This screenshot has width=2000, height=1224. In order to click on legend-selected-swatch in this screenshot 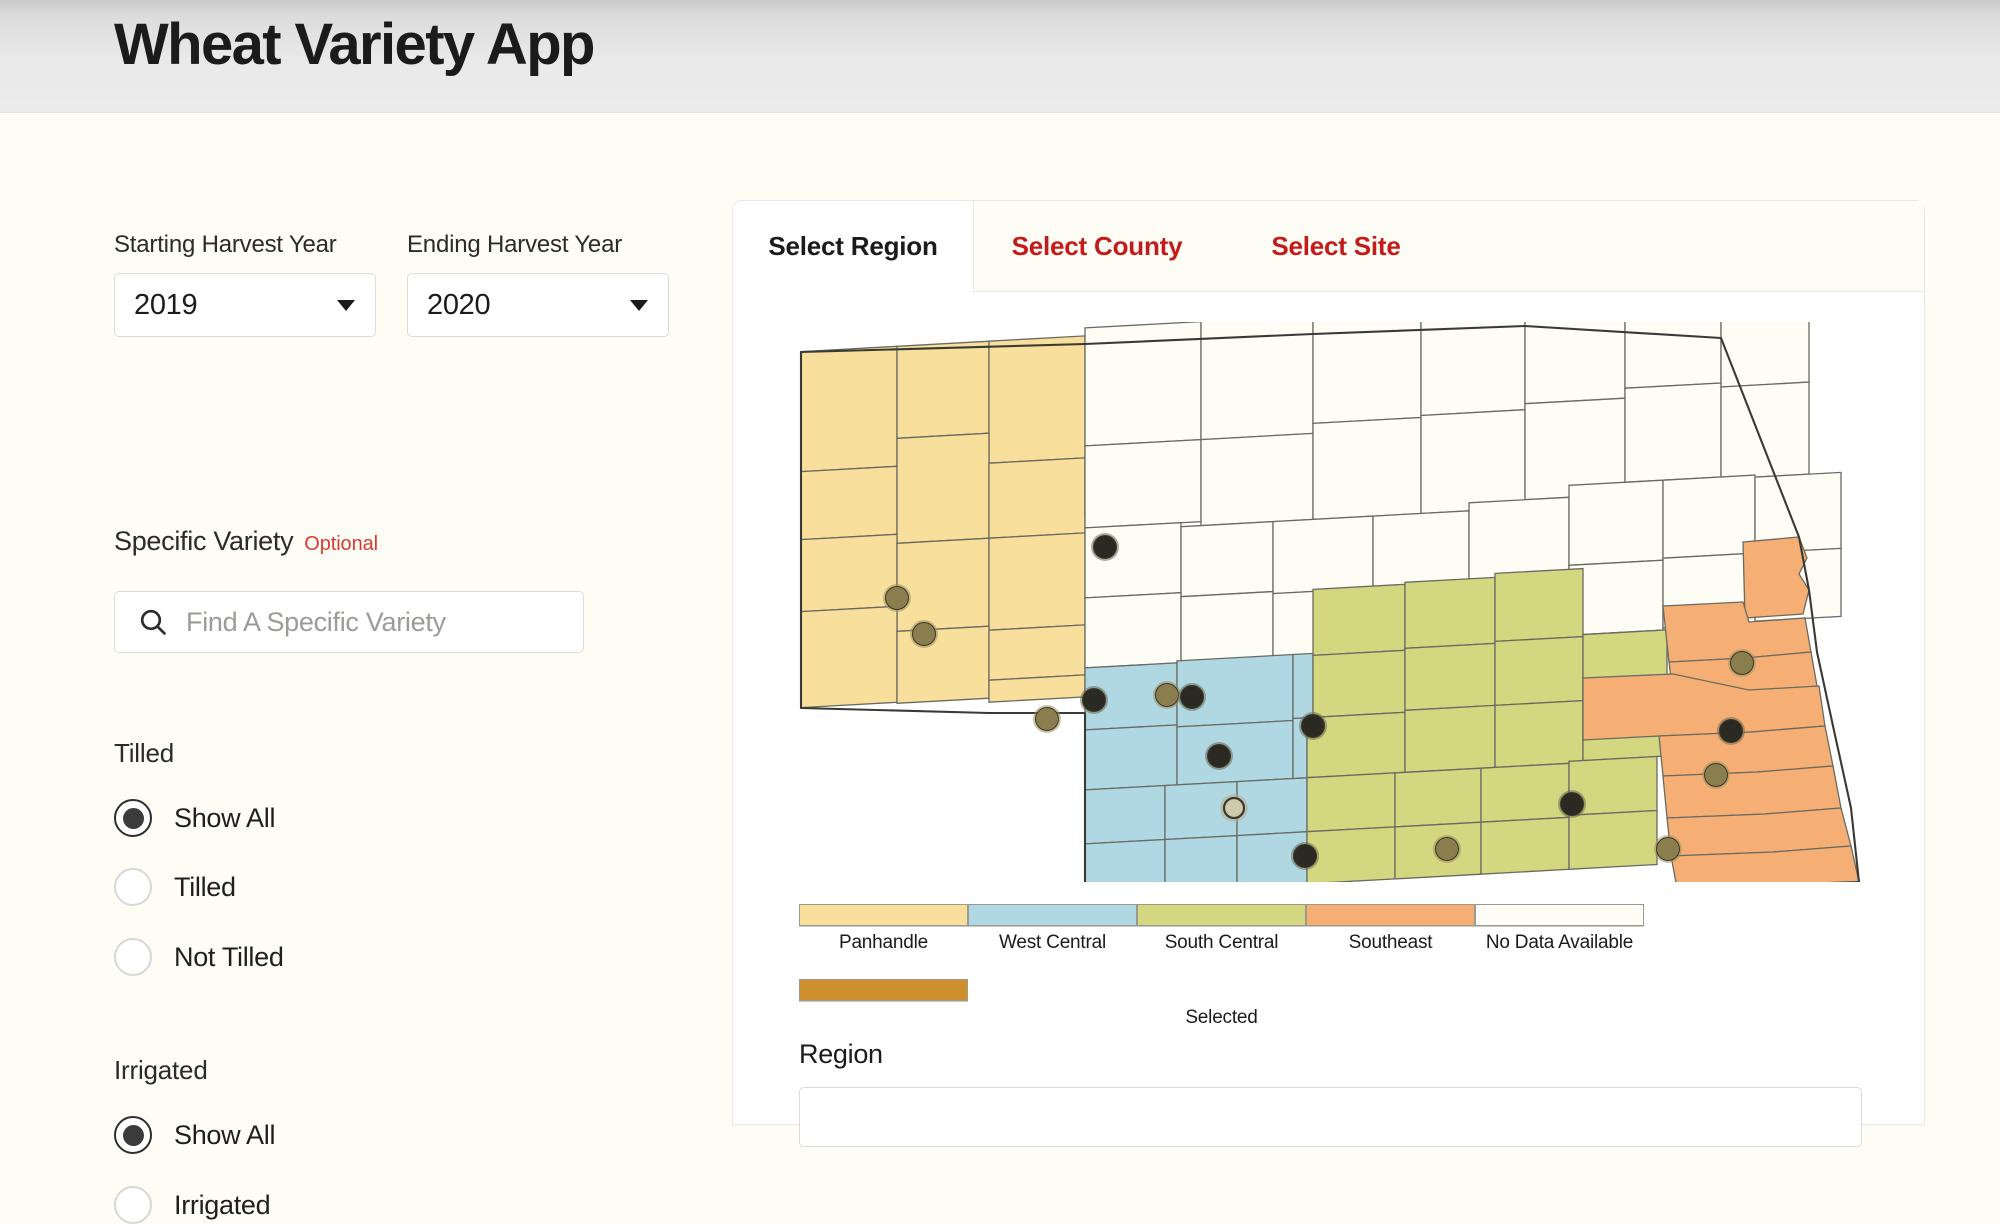, I will do `click(883, 990)`.